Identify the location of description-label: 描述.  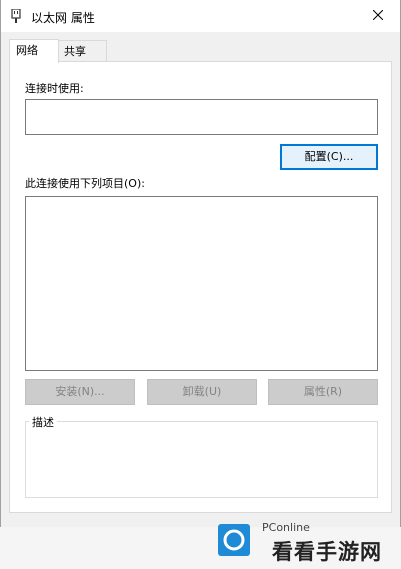
(43, 422).